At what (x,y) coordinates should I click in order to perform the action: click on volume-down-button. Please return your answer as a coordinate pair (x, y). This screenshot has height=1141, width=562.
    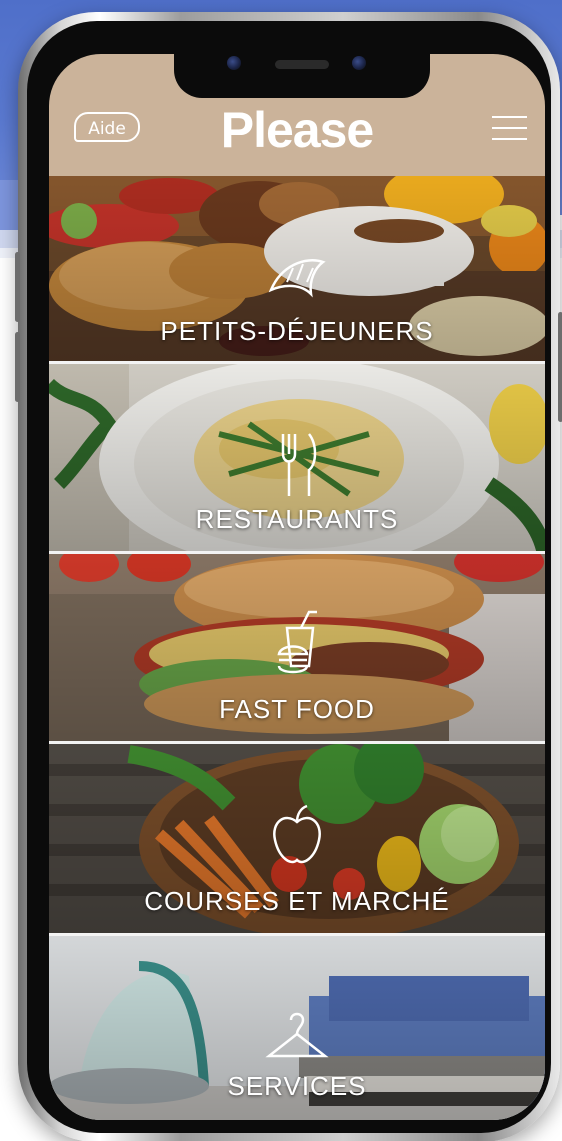
    Looking at the image, I should click on (17, 367).